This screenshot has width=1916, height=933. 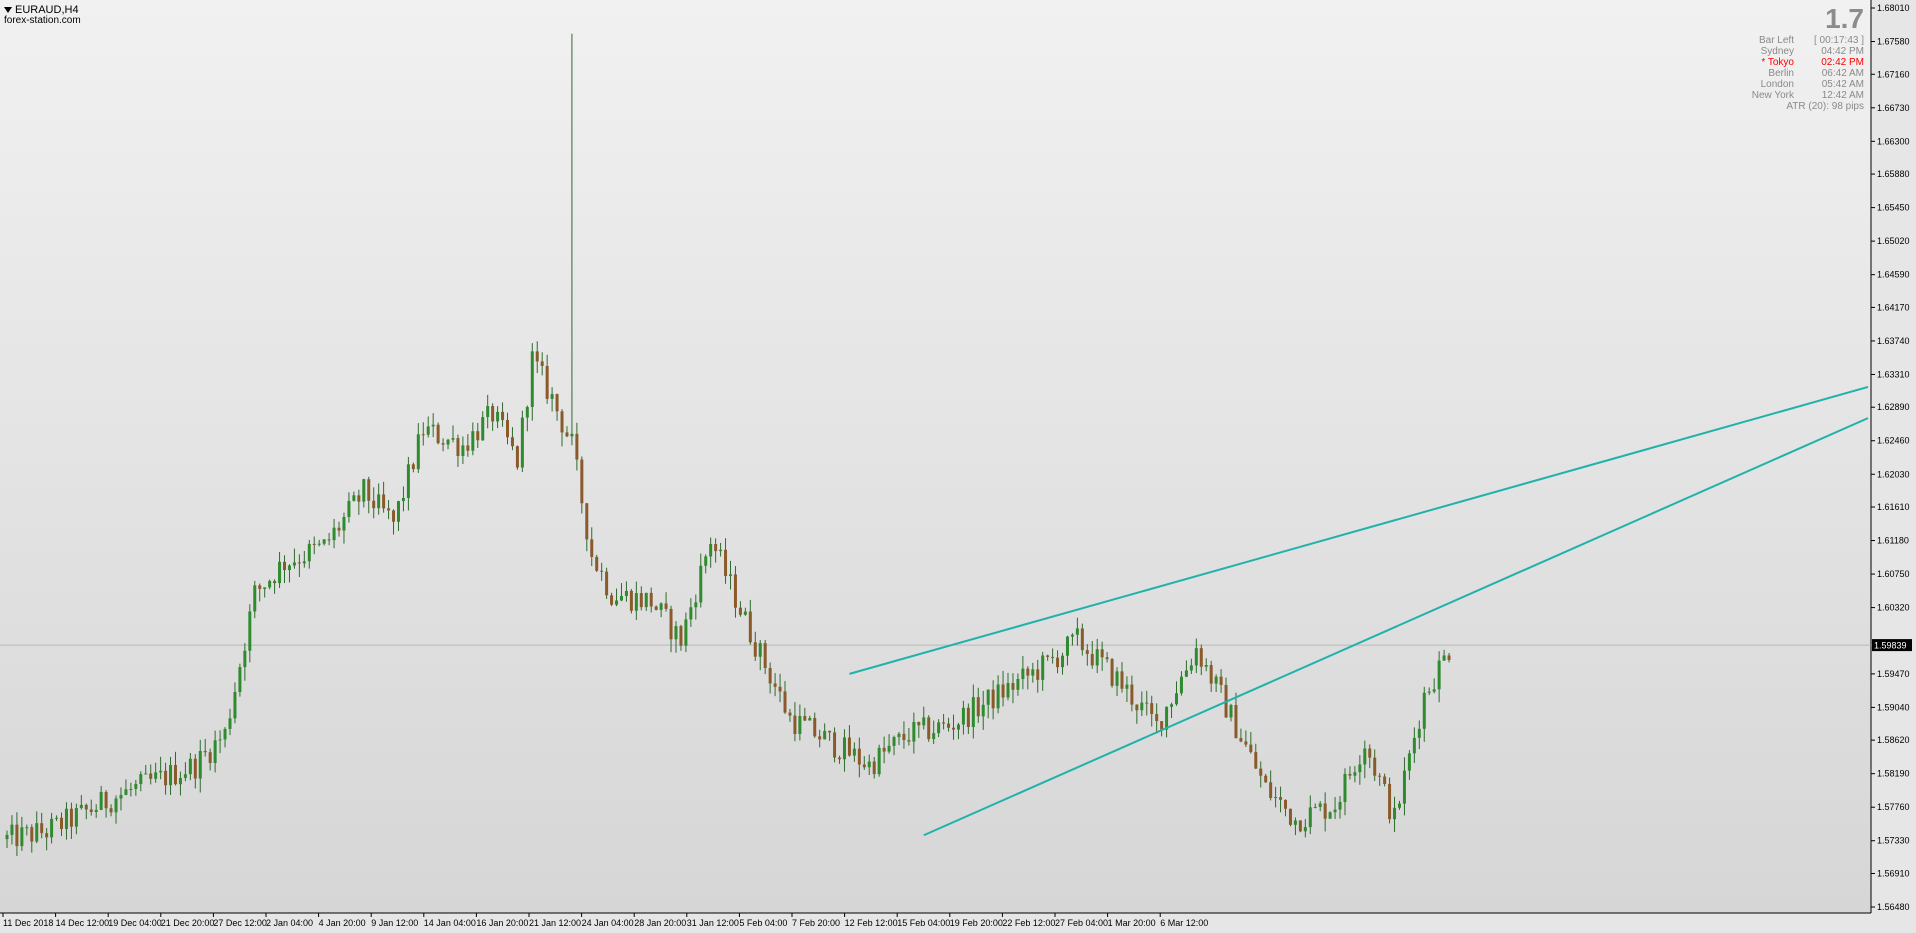 What do you see at coordinates (660, 923) in the screenshot?
I see `x-tick-label: 28 Jan 20:00` at bounding box center [660, 923].